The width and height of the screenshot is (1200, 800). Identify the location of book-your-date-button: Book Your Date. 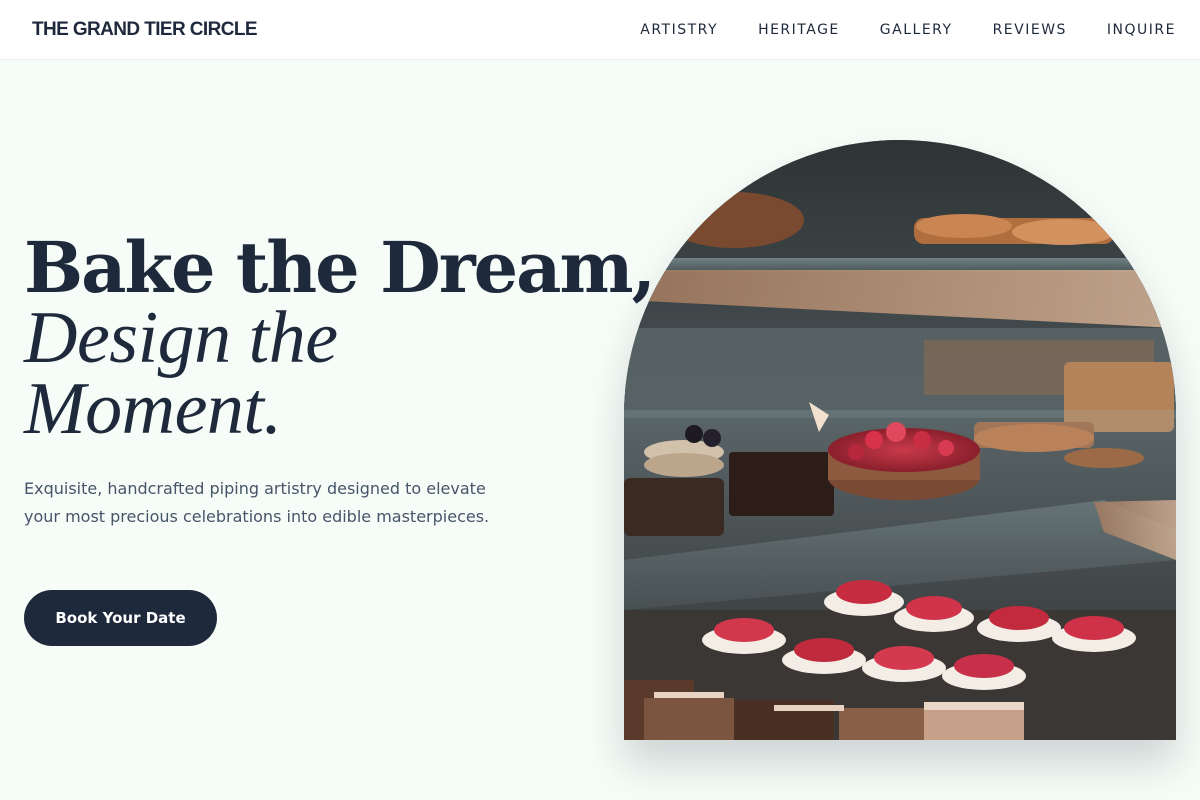
(120, 618).